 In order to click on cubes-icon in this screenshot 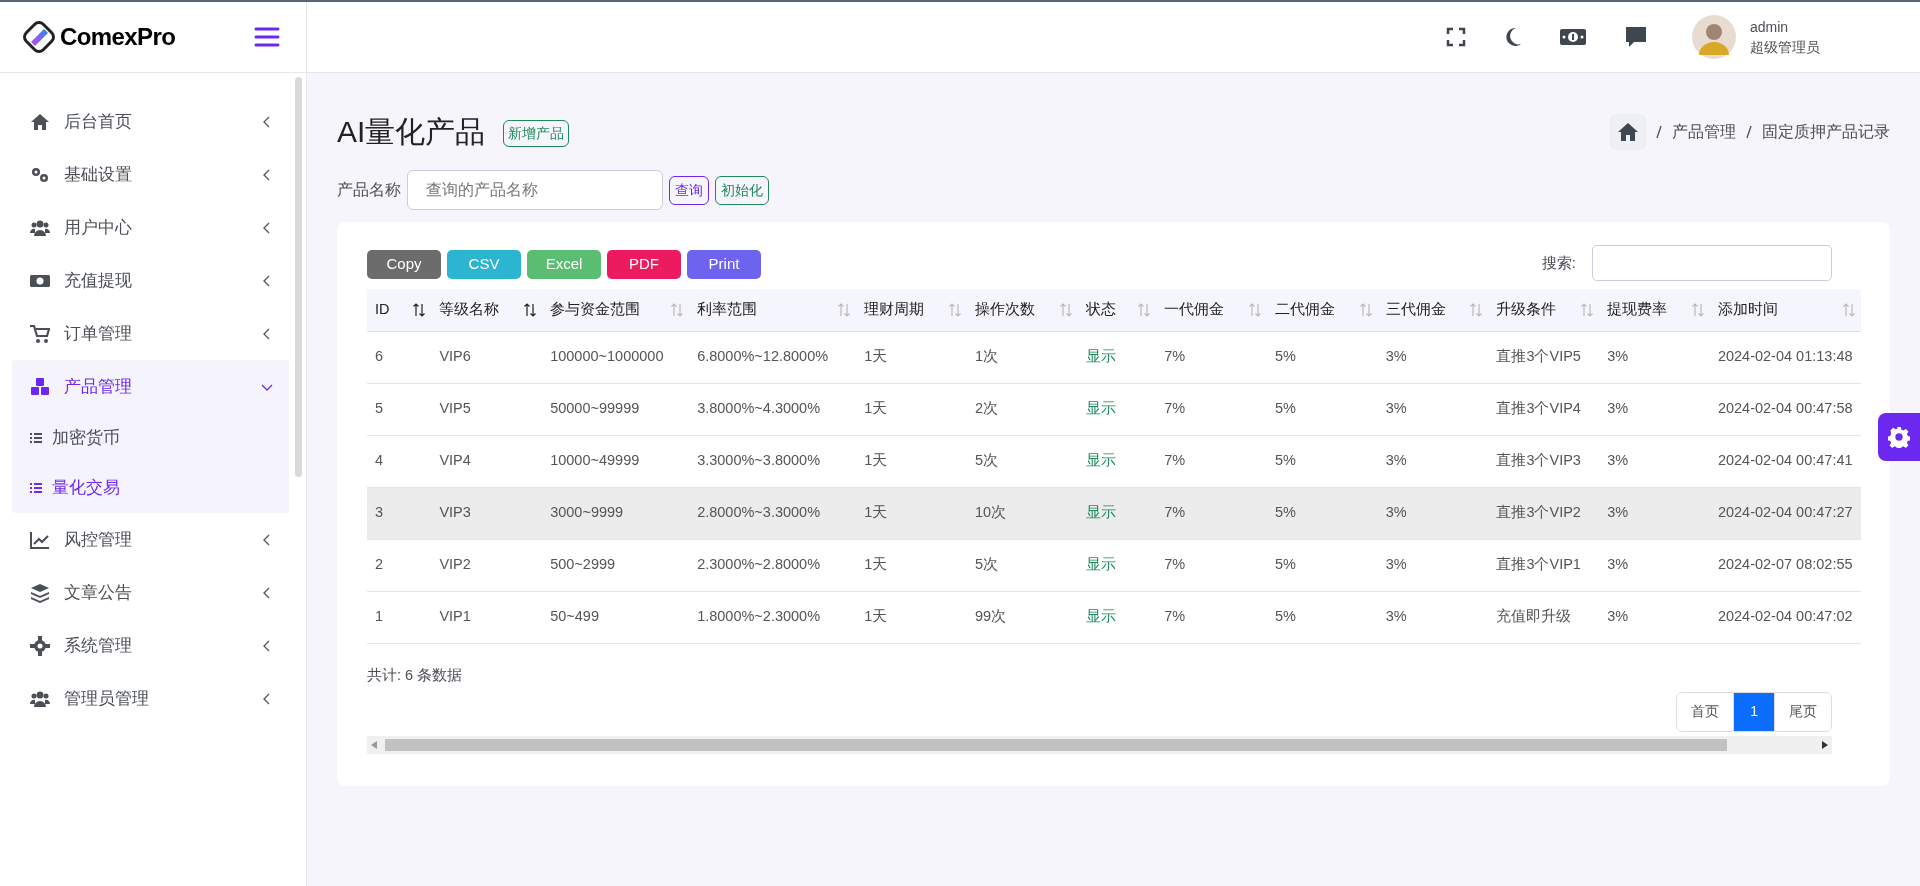, I will do `click(40, 386)`.